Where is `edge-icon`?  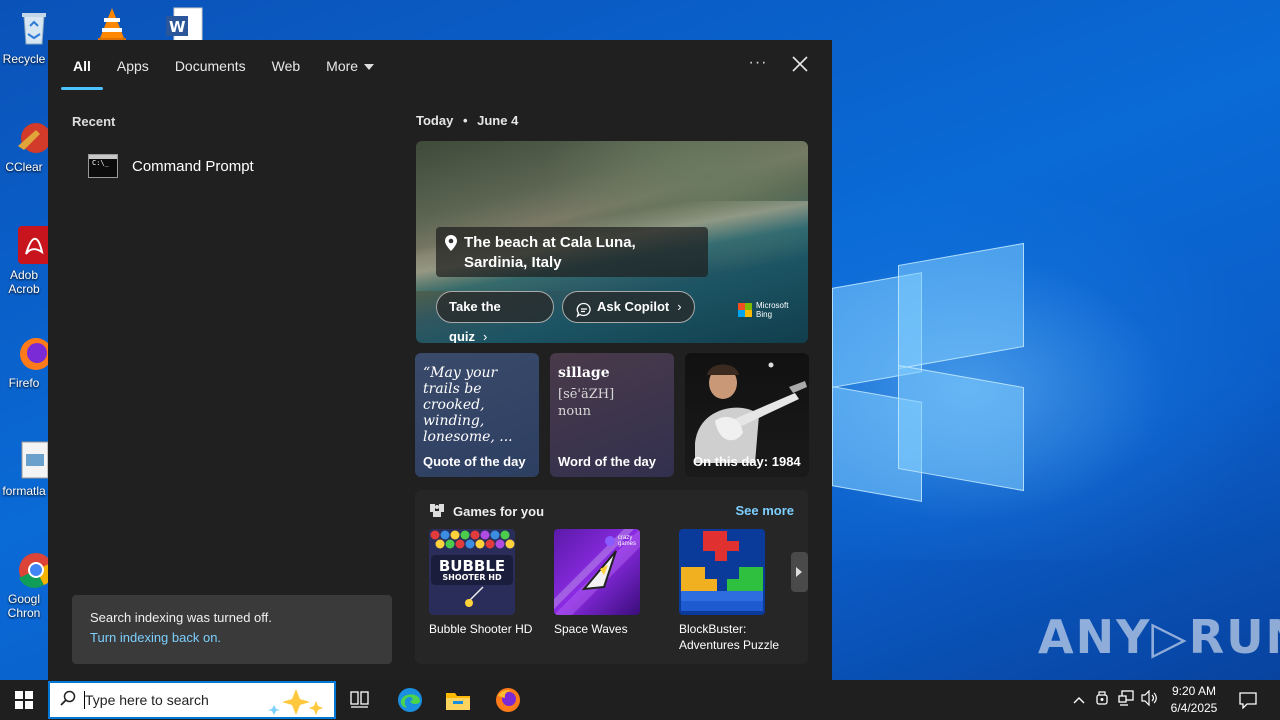 edge-icon is located at coordinates (410, 700).